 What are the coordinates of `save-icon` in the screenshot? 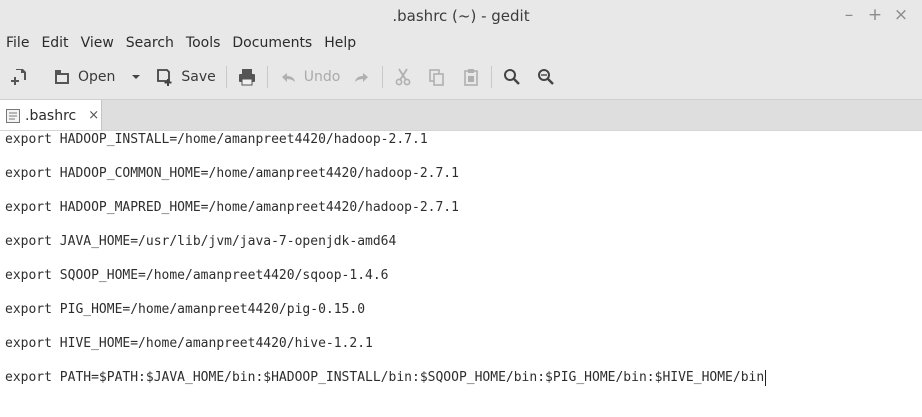 It's located at (164, 77).